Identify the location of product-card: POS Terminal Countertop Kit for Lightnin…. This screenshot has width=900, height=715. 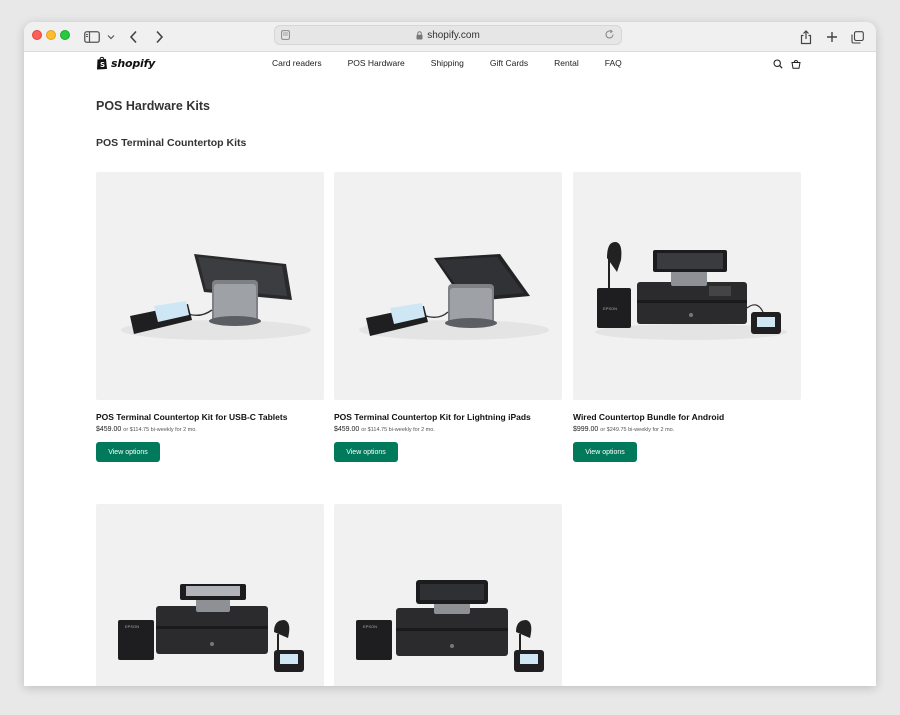
(448, 317).